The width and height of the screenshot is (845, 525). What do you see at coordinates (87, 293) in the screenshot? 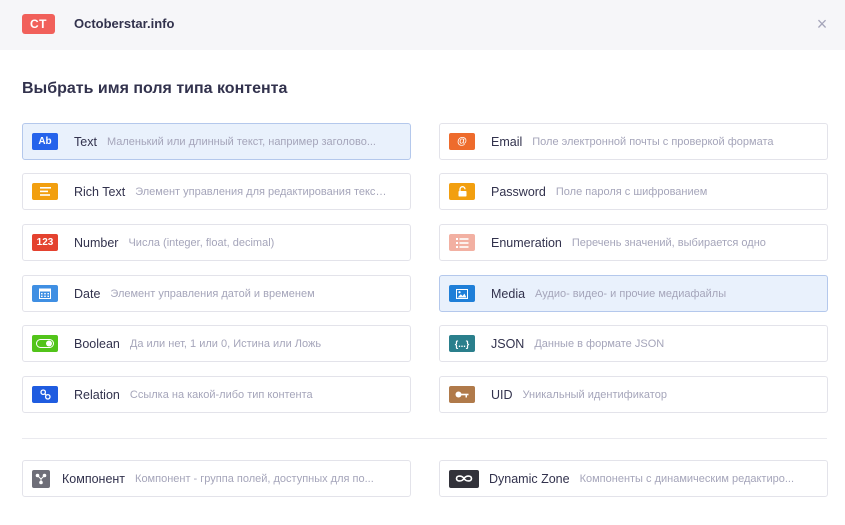
I see `field-type-label: Date` at bounding box center [87, 293].